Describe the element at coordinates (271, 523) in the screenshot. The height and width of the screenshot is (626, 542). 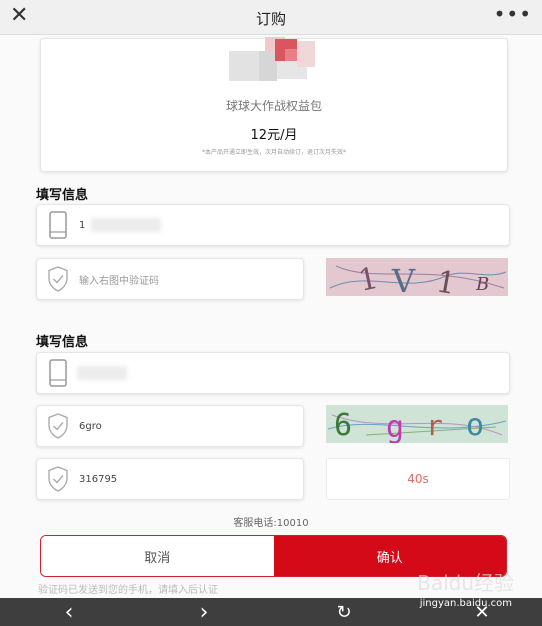
I see `service-phone: 客服电话:10010` at that location.